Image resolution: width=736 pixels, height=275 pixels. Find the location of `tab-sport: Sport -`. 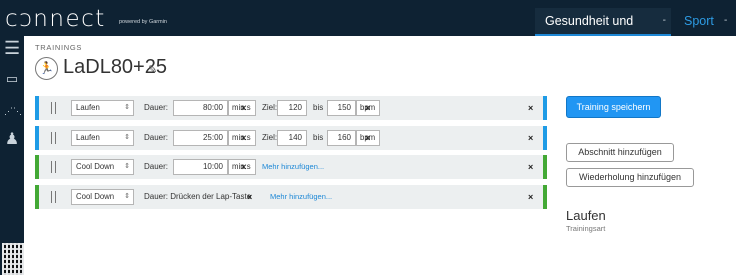

tab-sport: Sport - is located at coordinates (705, 22).